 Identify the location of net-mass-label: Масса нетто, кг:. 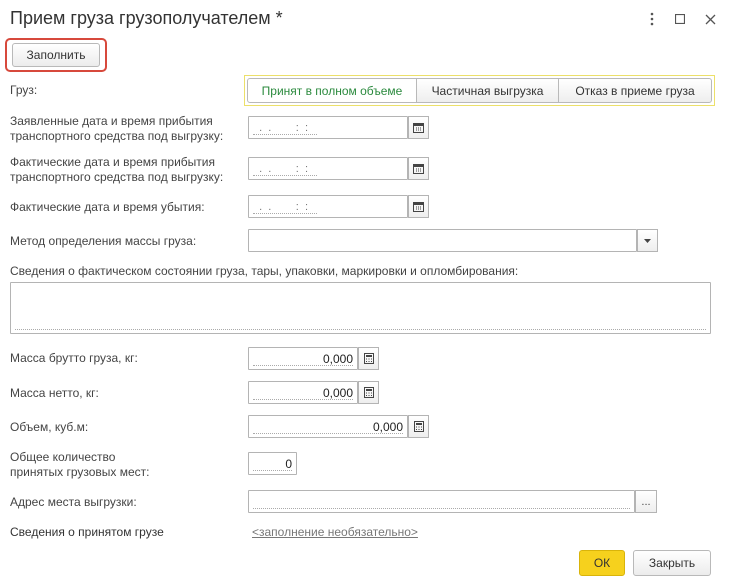
(54, 393).